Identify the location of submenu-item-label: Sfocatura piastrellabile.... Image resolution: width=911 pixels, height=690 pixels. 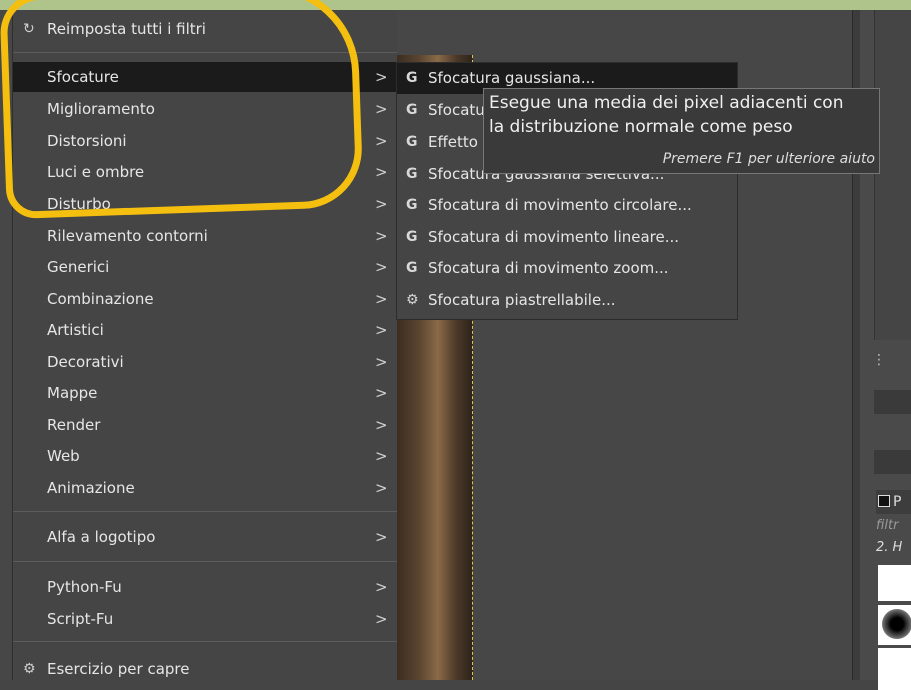
(522, 300).